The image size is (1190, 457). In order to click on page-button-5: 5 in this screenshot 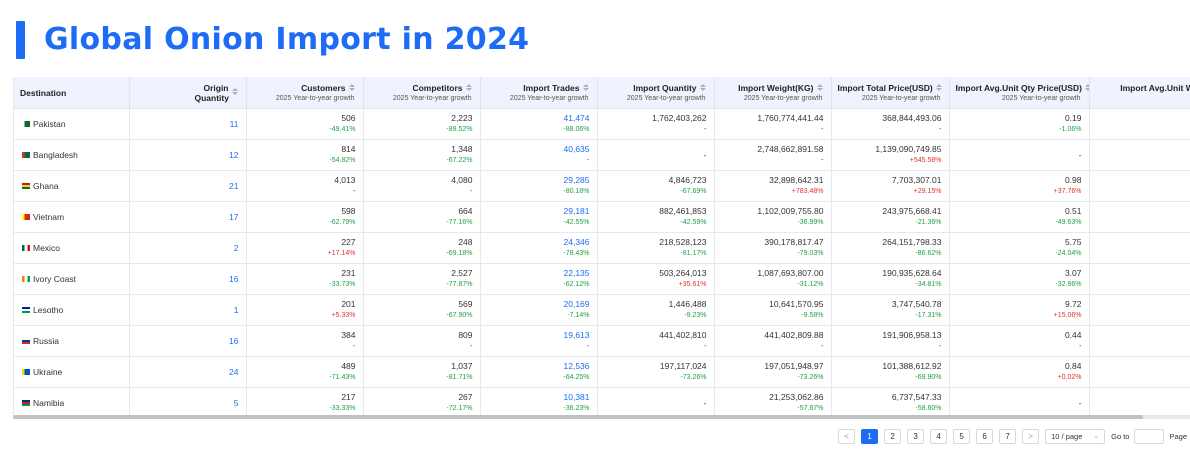, I will do `click(962, 436)`.